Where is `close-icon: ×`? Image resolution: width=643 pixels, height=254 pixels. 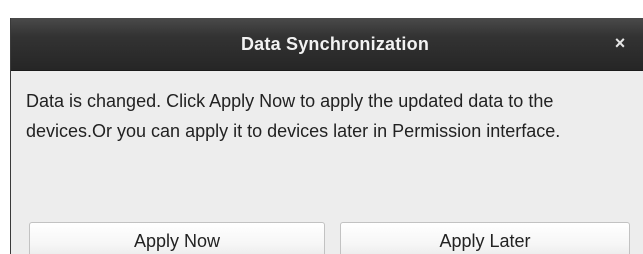 close-icon: × is located at coordinates (620, 43).